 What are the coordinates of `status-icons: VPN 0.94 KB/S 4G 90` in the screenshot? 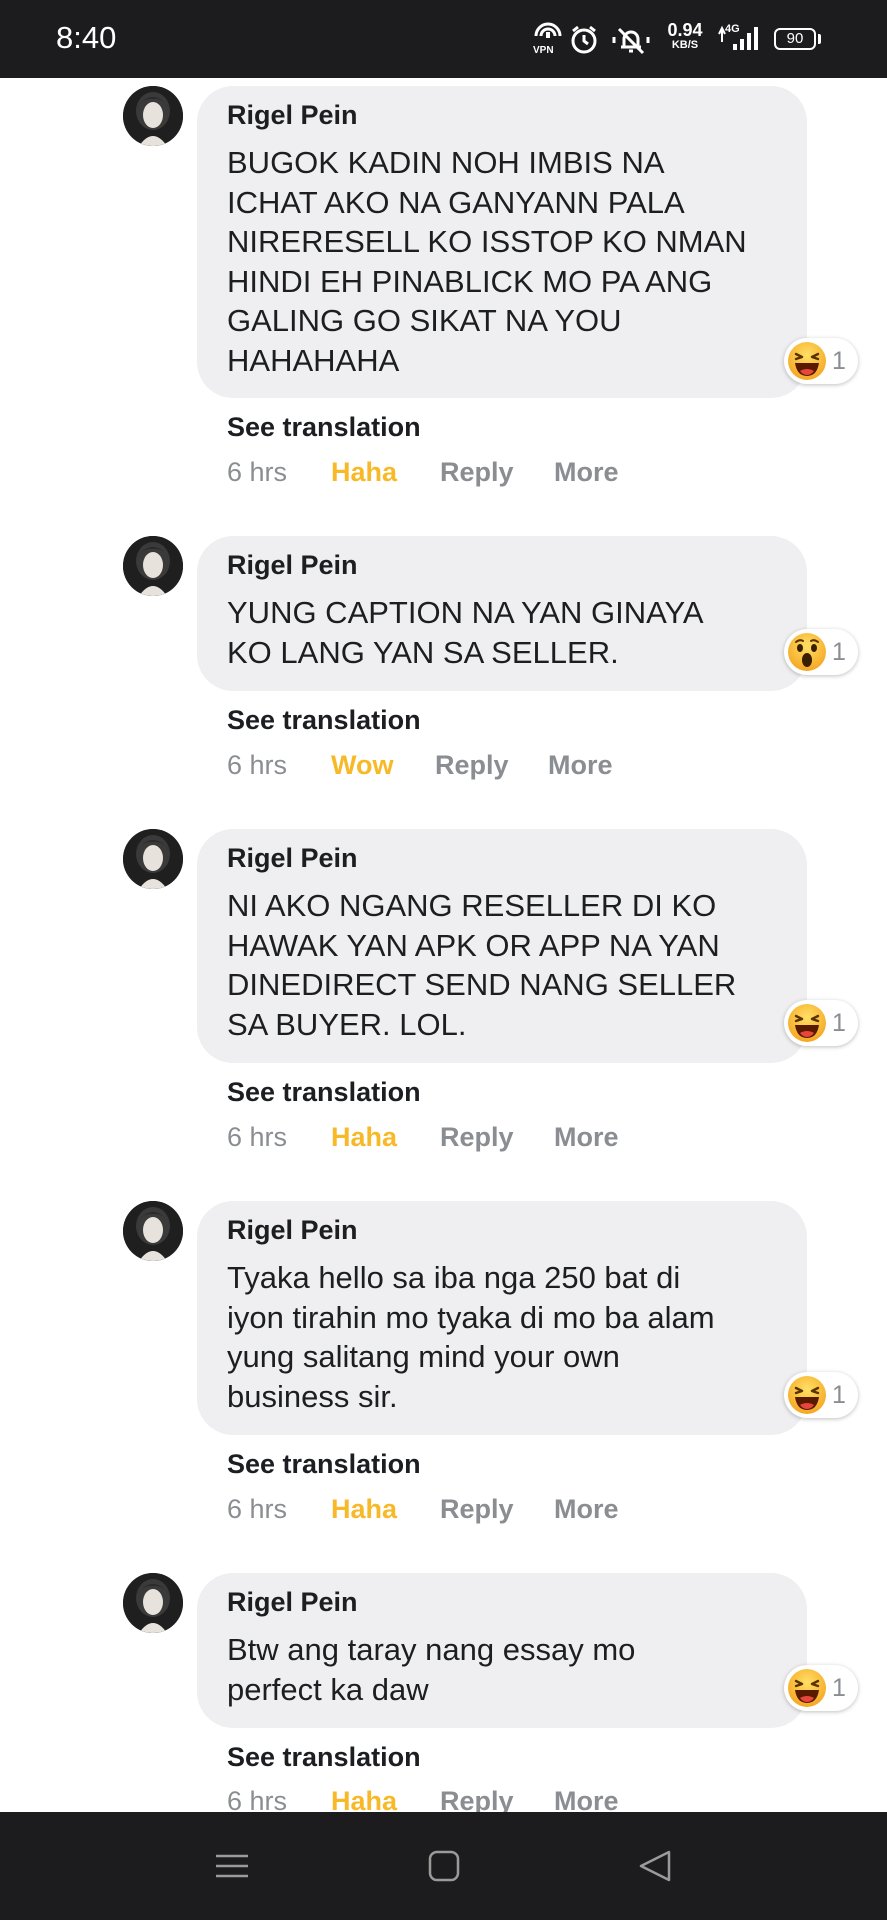 It's located at (681, 40).